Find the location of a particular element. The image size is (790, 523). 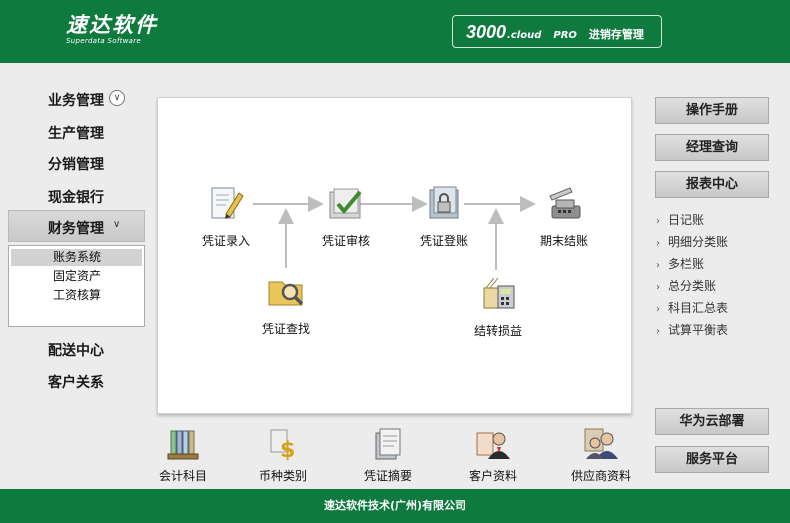

report-center-button: 报表中心 is located at coordinates (712, 184).